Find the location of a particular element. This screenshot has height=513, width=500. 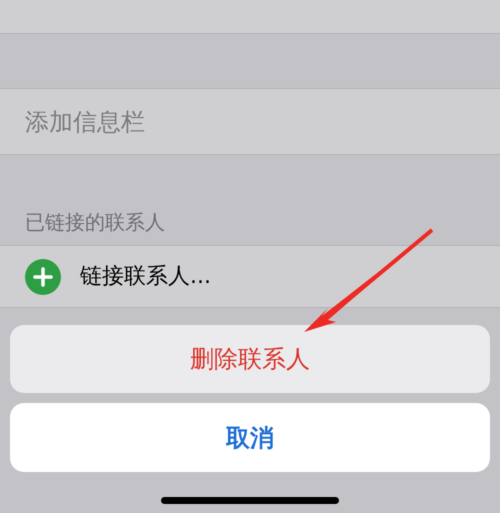

list-row: 添加信息栏 is located at coordinates (250, 121).